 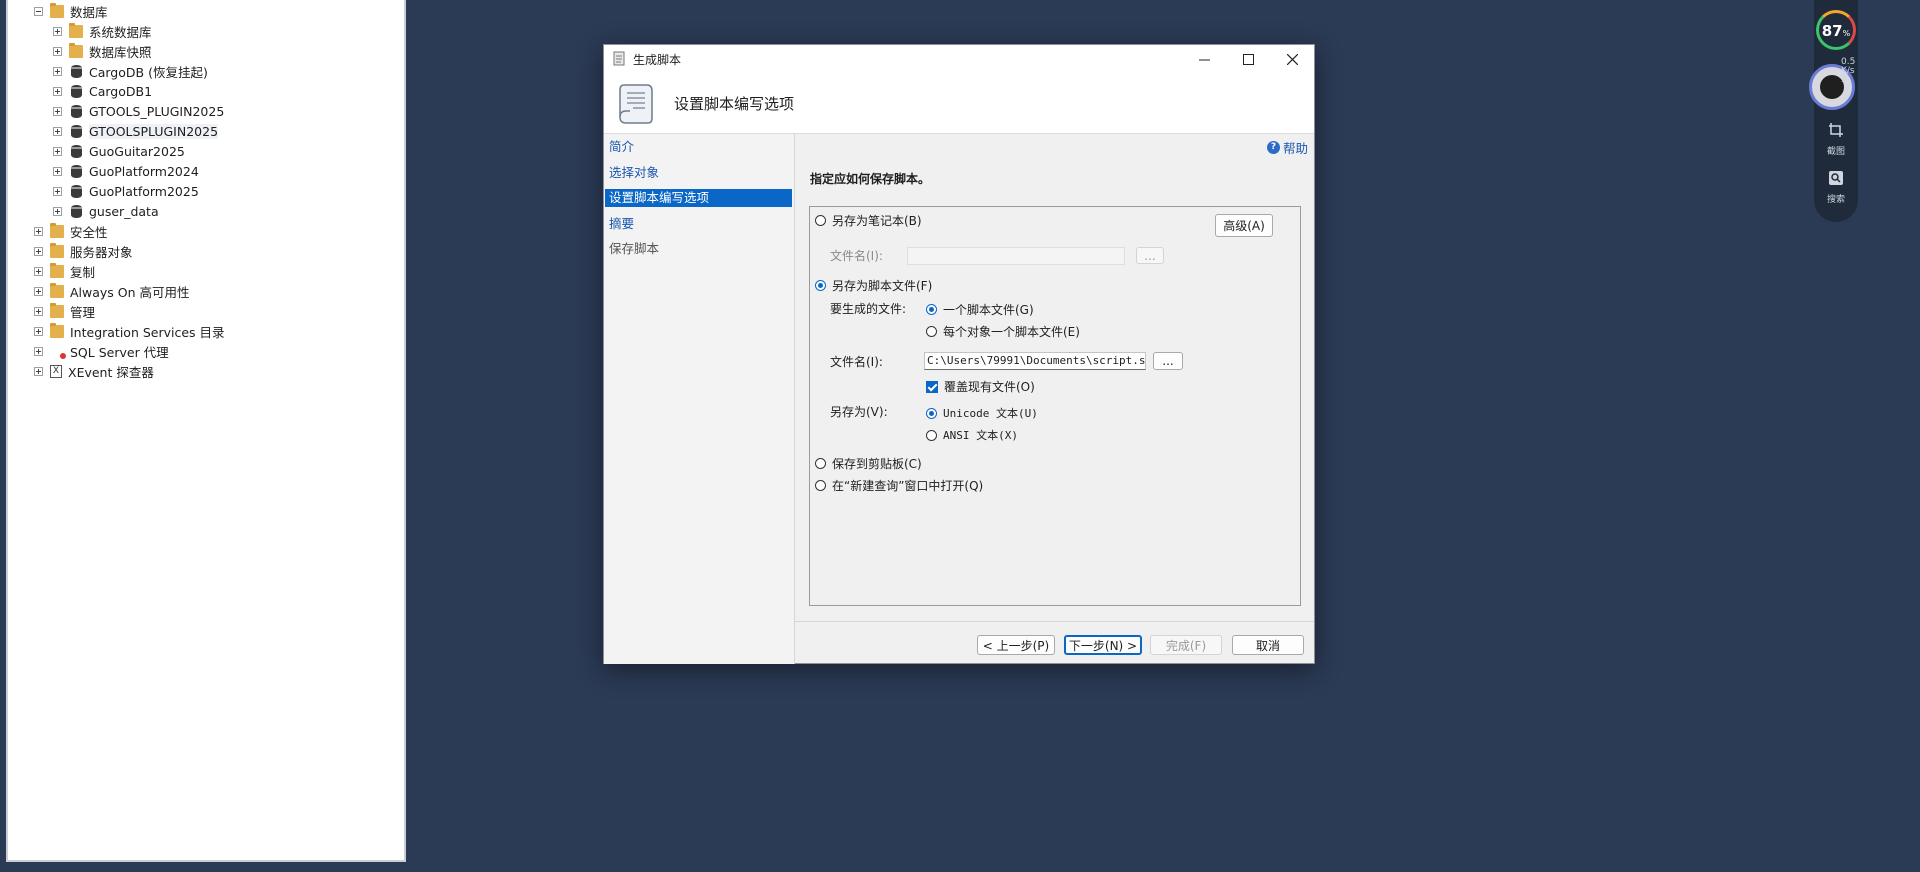 I want to click on tree-node-label: guser_data, so click(x=124, y=211).